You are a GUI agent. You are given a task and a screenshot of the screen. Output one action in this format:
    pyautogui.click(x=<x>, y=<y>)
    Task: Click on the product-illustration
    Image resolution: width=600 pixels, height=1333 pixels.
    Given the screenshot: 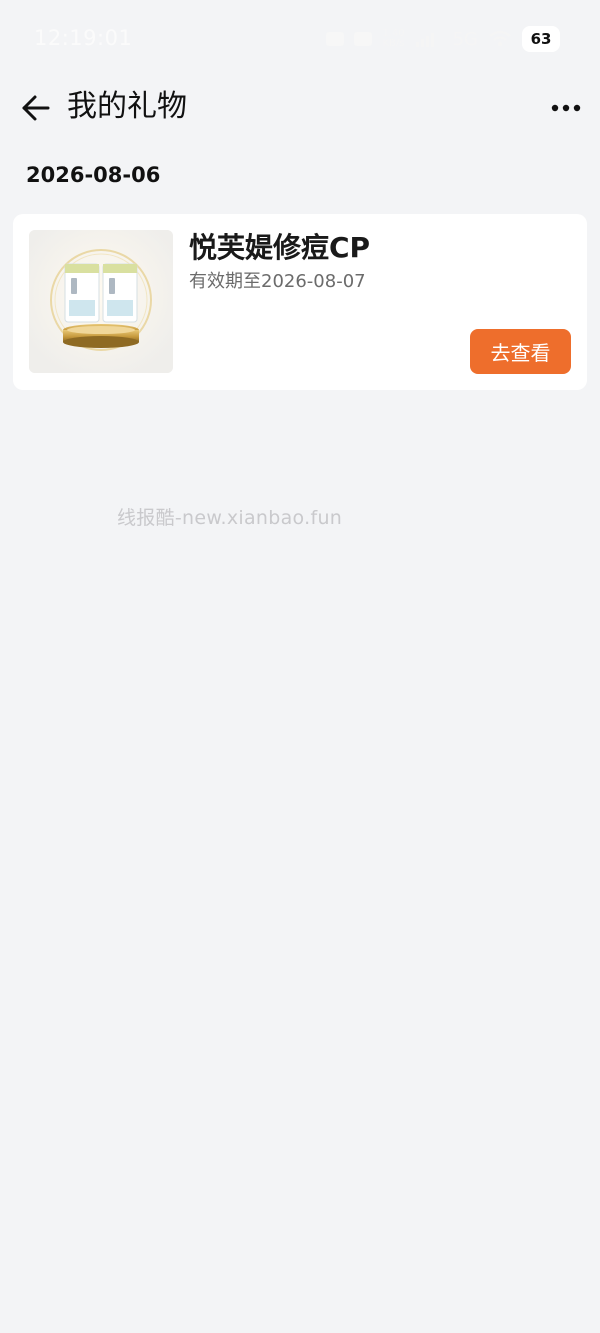 What is the action you would take?
    pyautogui.click(x=101, y=301)
    